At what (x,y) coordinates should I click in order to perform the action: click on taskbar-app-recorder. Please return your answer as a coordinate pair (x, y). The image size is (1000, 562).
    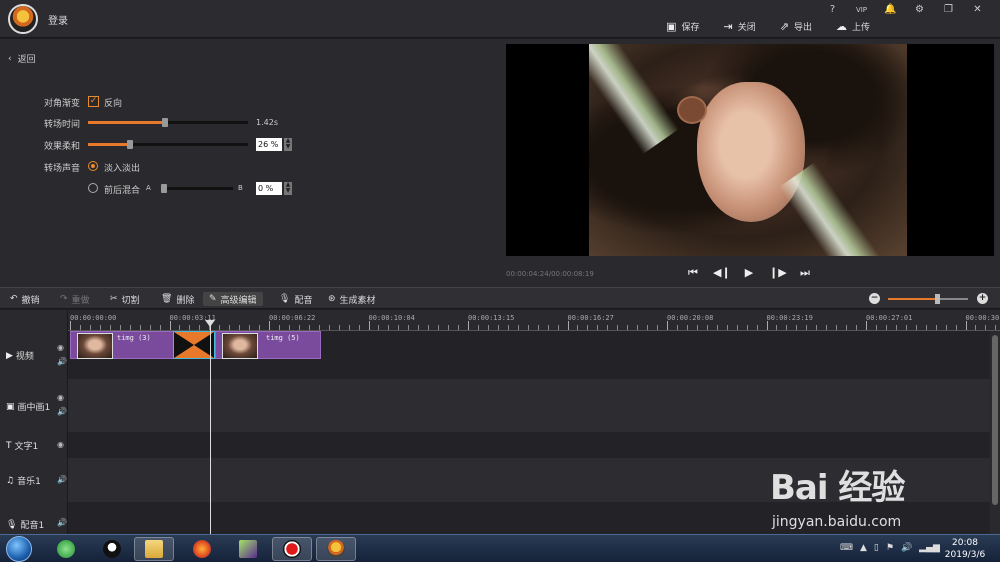
    Looking at the image, I should click on (292, 549).